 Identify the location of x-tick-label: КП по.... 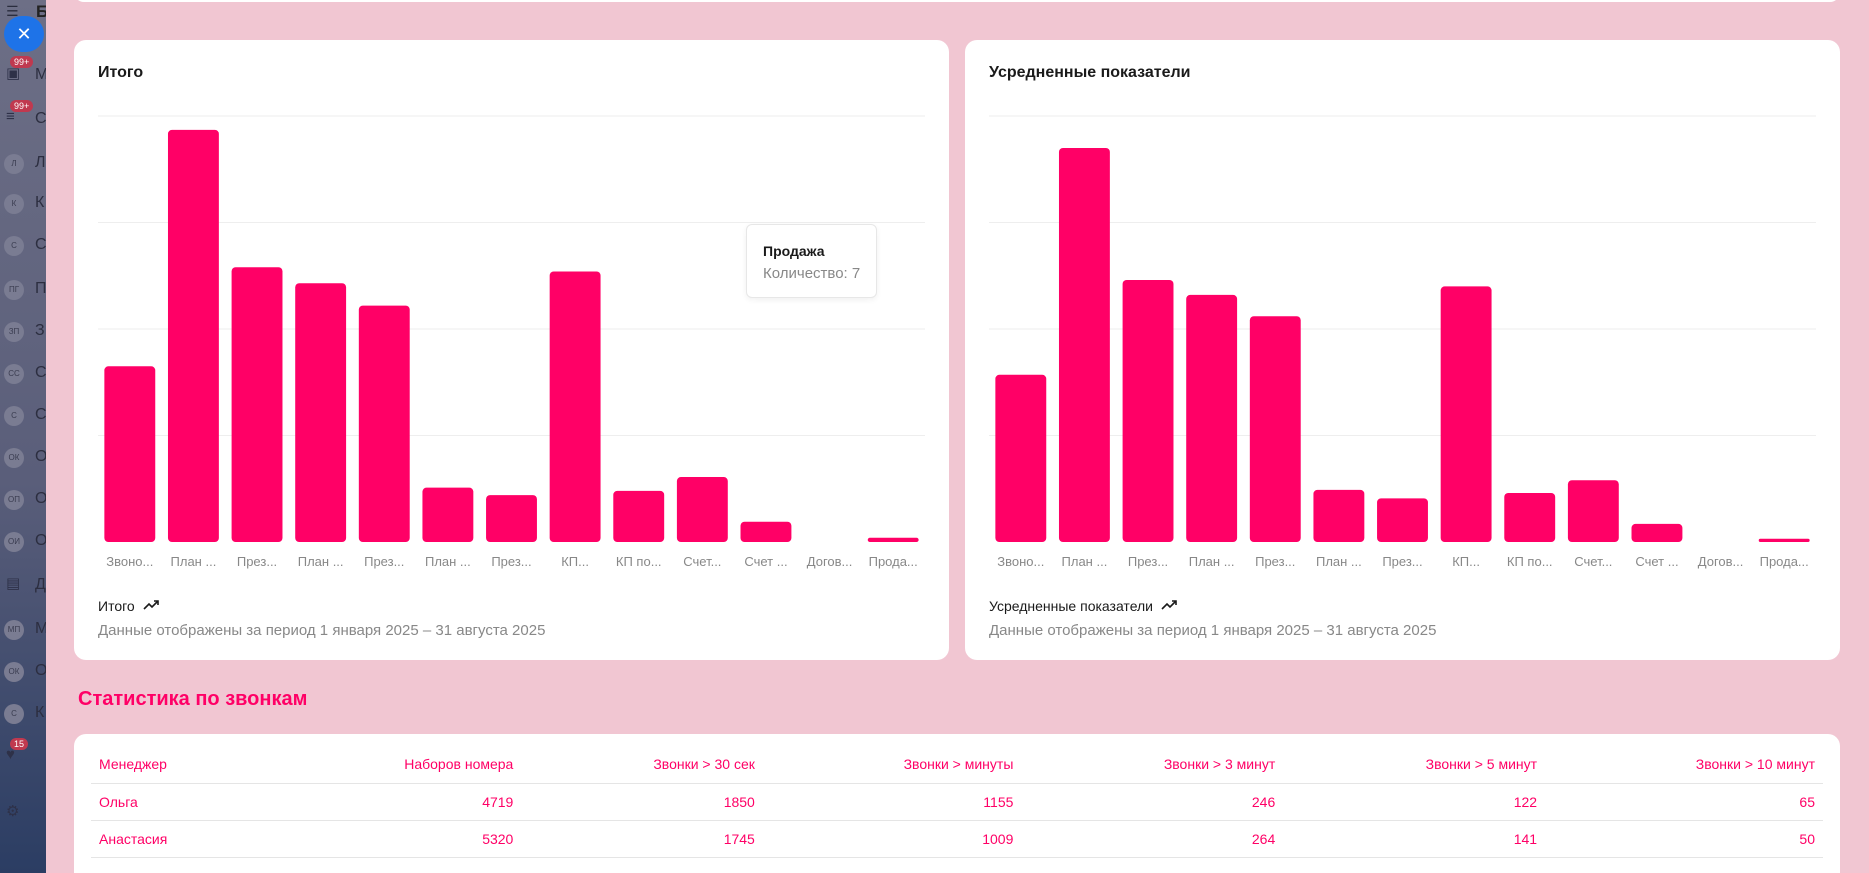
(1530, 561).